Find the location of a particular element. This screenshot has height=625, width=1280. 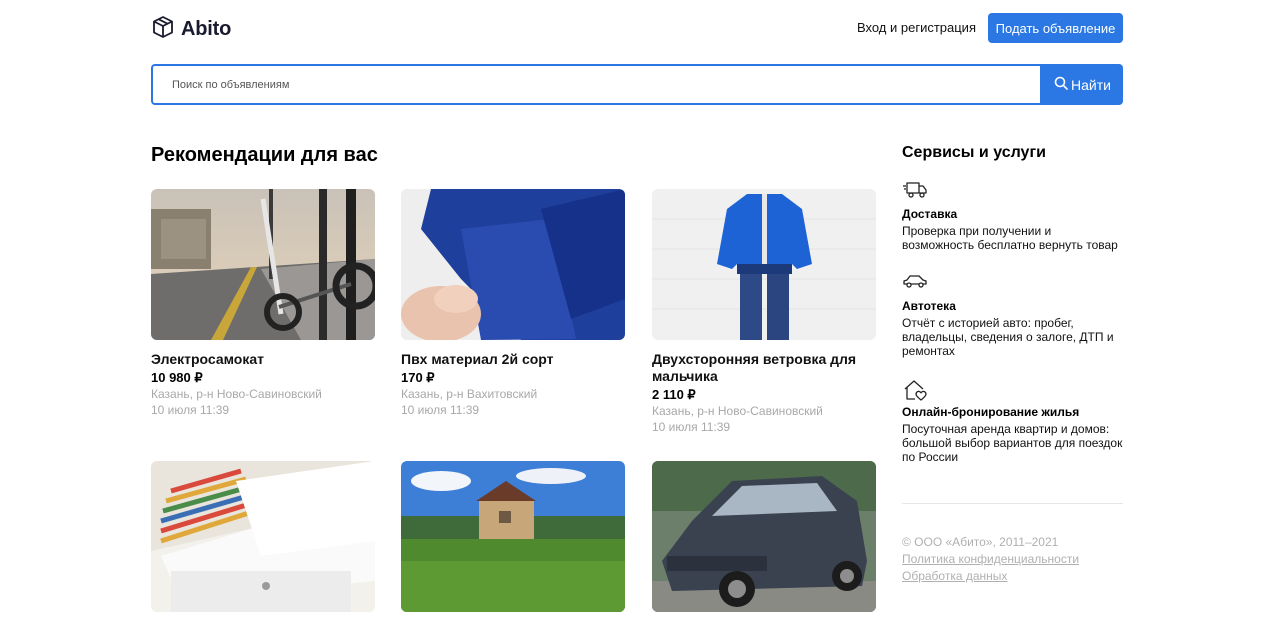

copyright: © ООО «Абито», 2011–2021 is located at coordinates (980, 542).